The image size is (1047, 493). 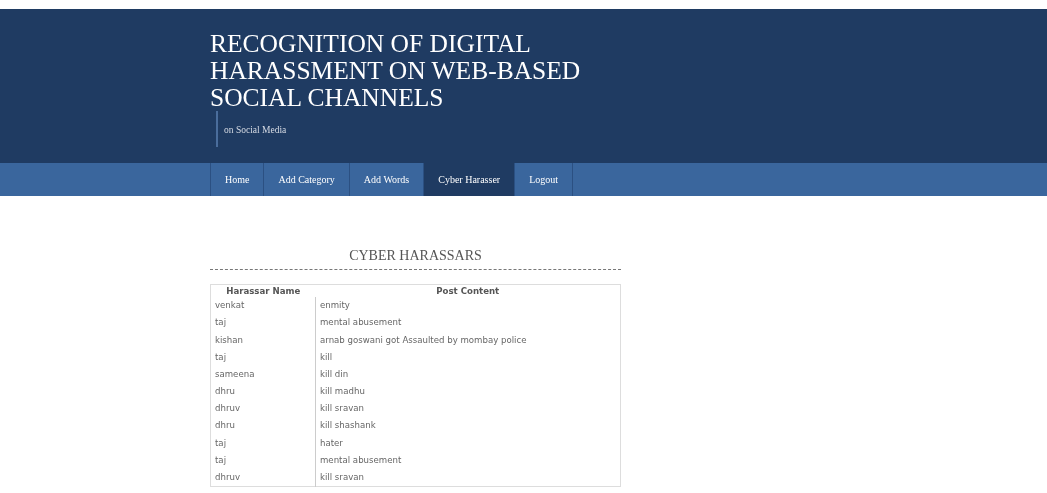 What do you see at coordinates (468, 374) in the screenshot?
I see `table-cell: kill din` at bounding box center [468, 374].